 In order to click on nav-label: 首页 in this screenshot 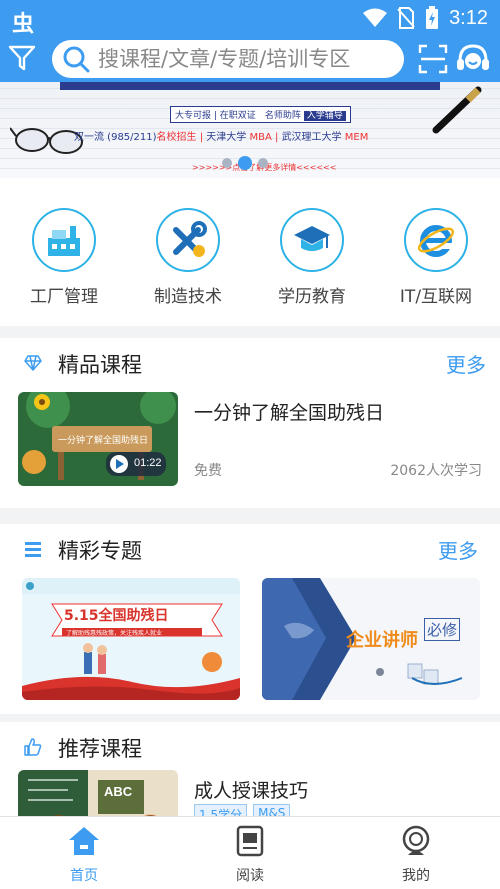, I will do `click(84, 876)`.